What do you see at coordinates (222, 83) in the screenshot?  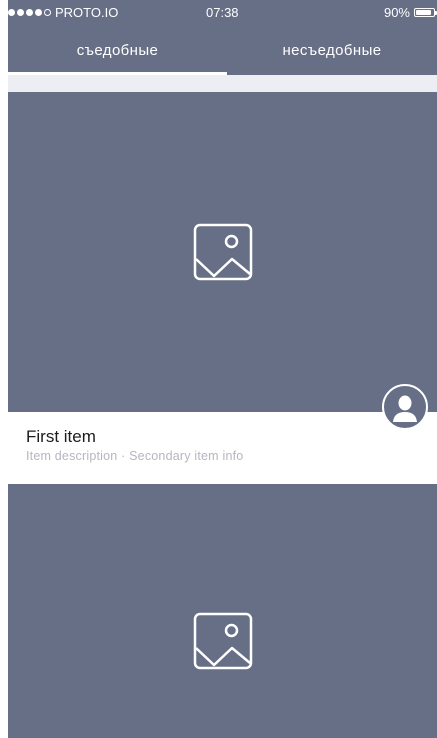 I see `content-separator` at bounding box center [222, 83].